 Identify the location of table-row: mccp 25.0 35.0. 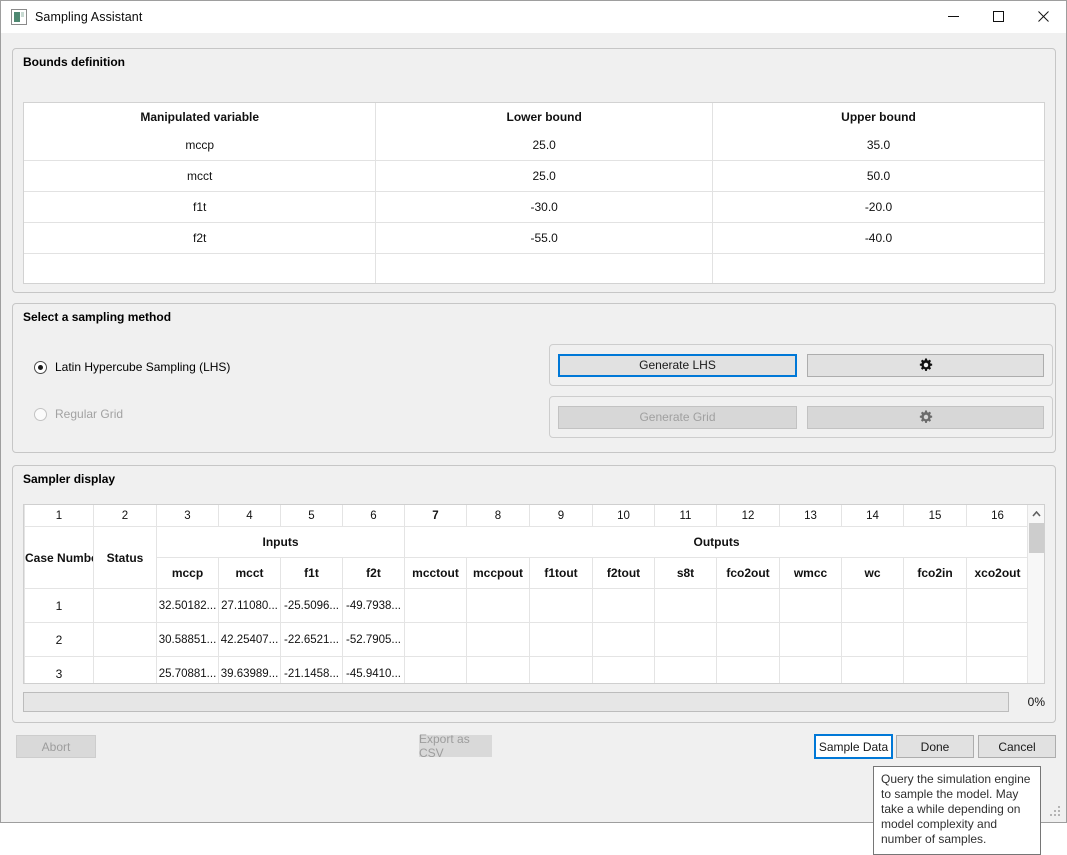
(534, 145).